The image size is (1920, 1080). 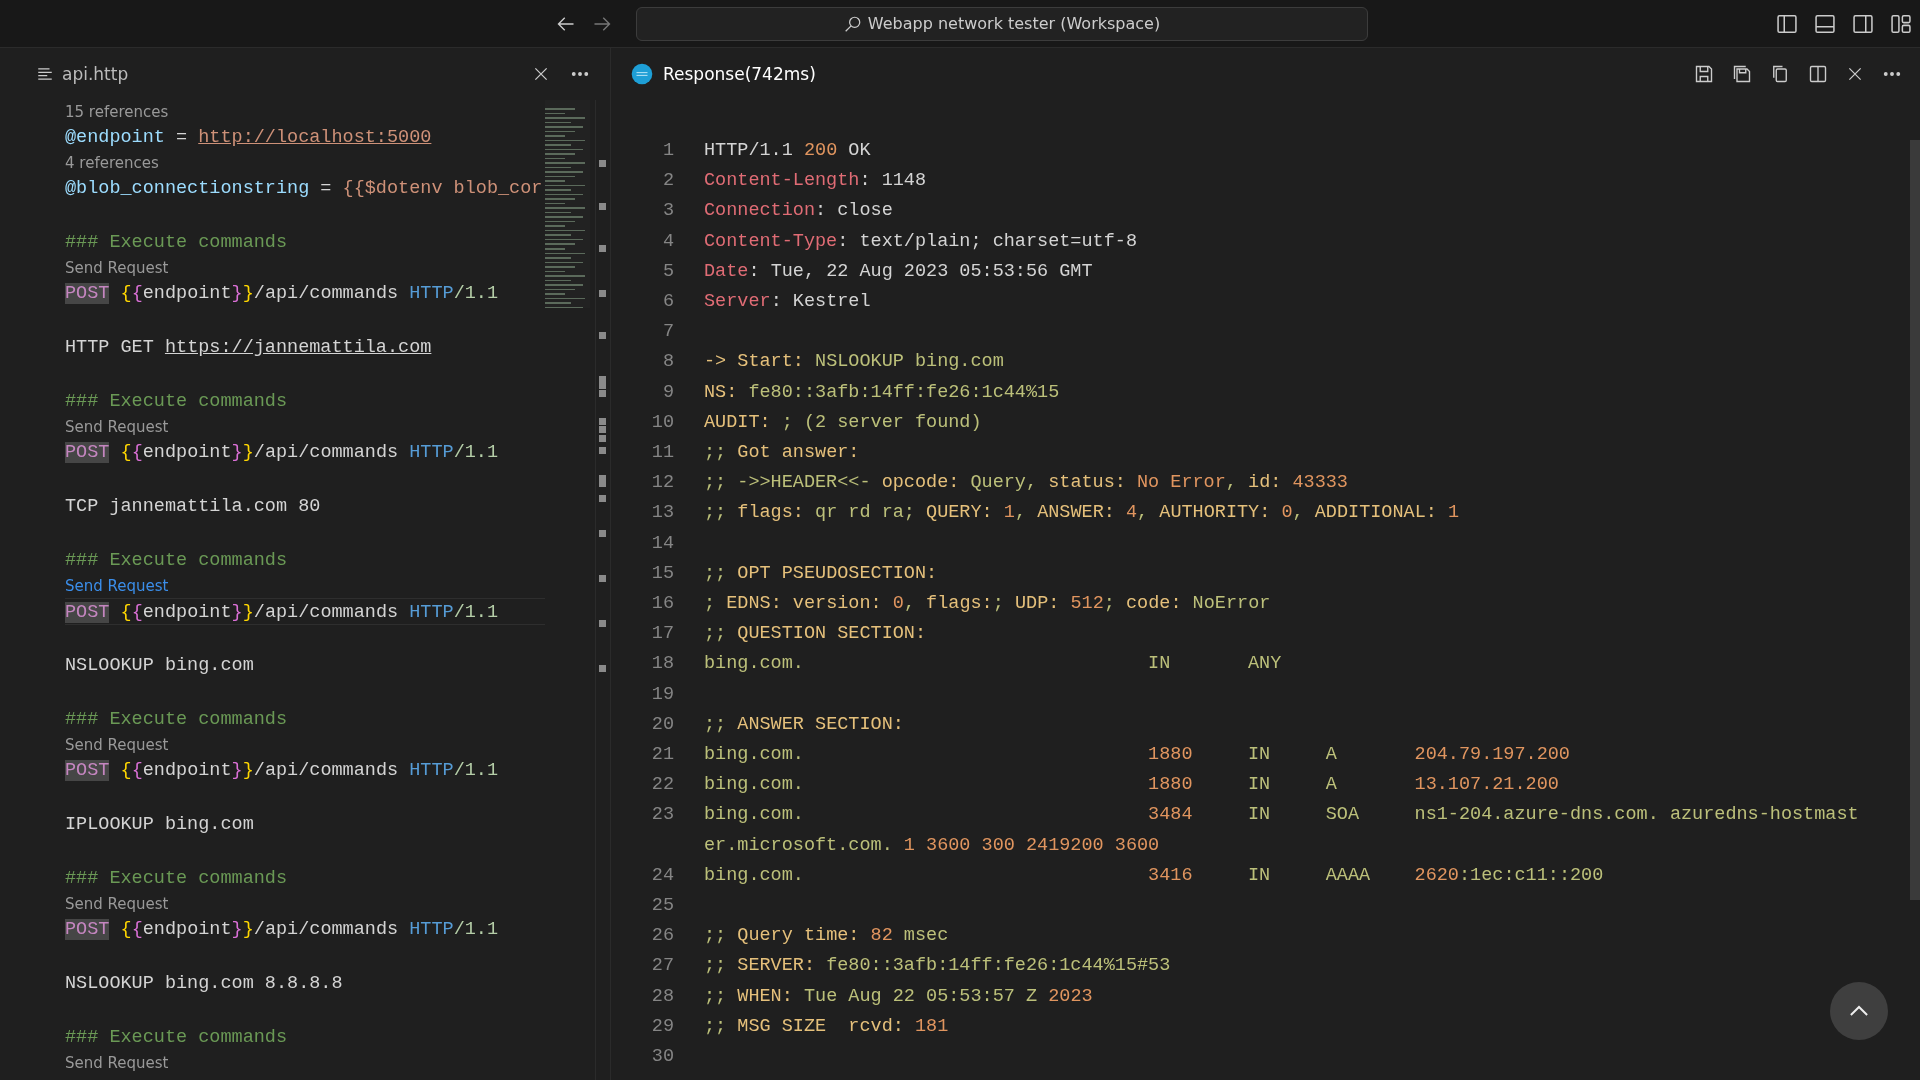 I want to click on line-number: 23, so click(x=662, y=815).